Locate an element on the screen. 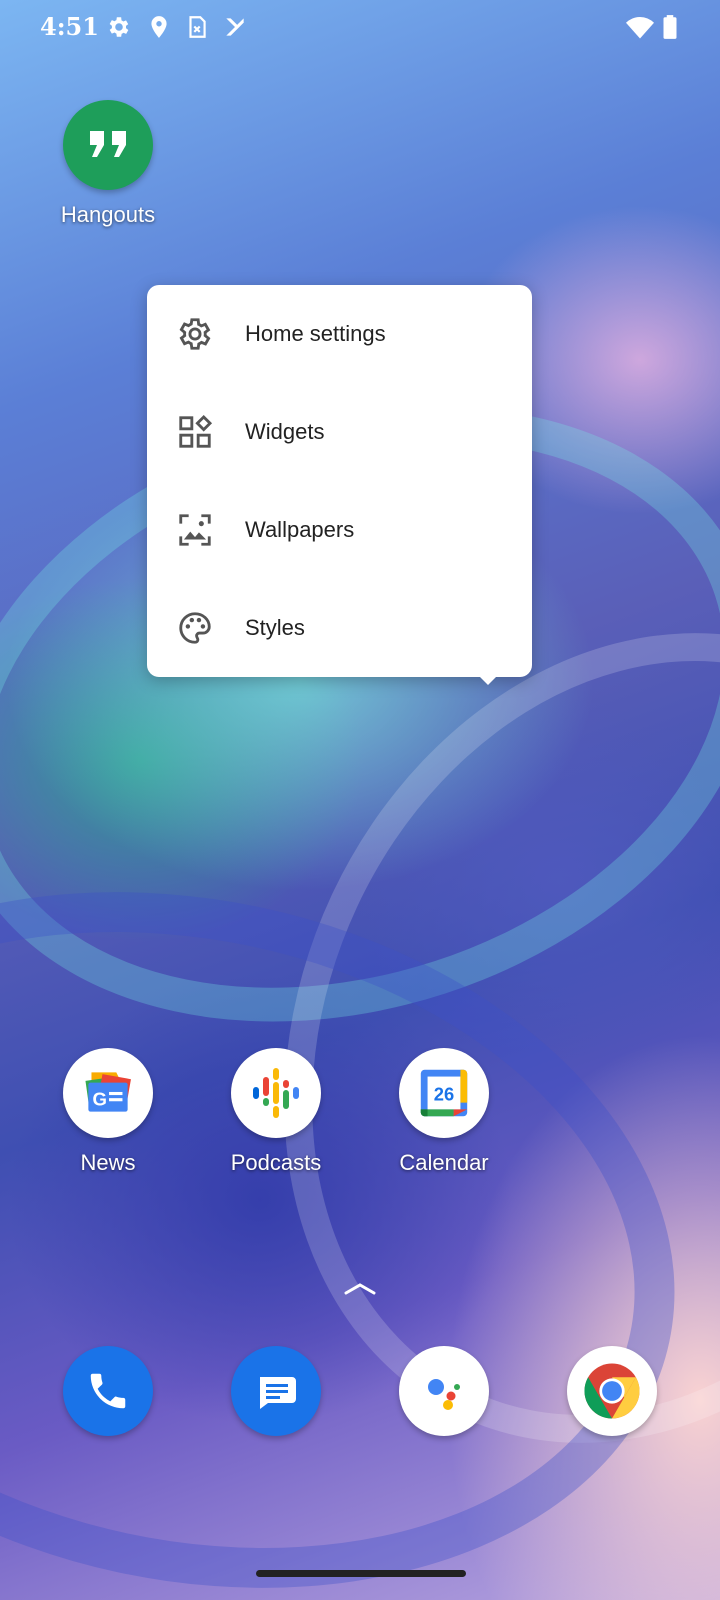 The image size is (720, 1600). app-news: G News is located at coordinates (108, 1112).